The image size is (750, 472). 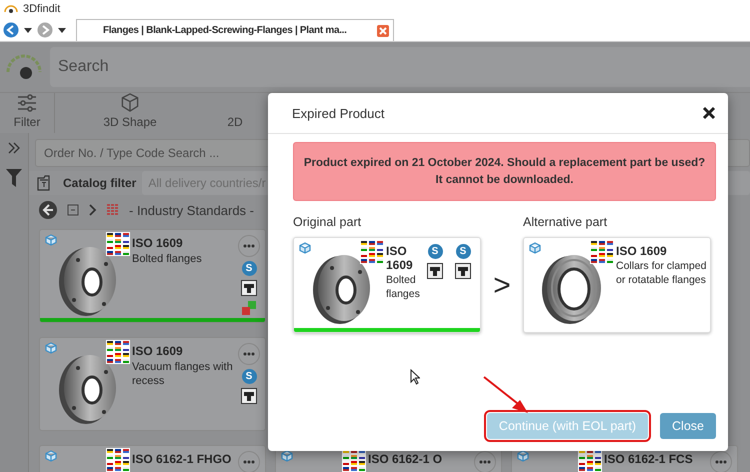 What do you see at coordinates (14, 178) in the screenshot?
I see `filter-icon` at bounding box center [14, 178].